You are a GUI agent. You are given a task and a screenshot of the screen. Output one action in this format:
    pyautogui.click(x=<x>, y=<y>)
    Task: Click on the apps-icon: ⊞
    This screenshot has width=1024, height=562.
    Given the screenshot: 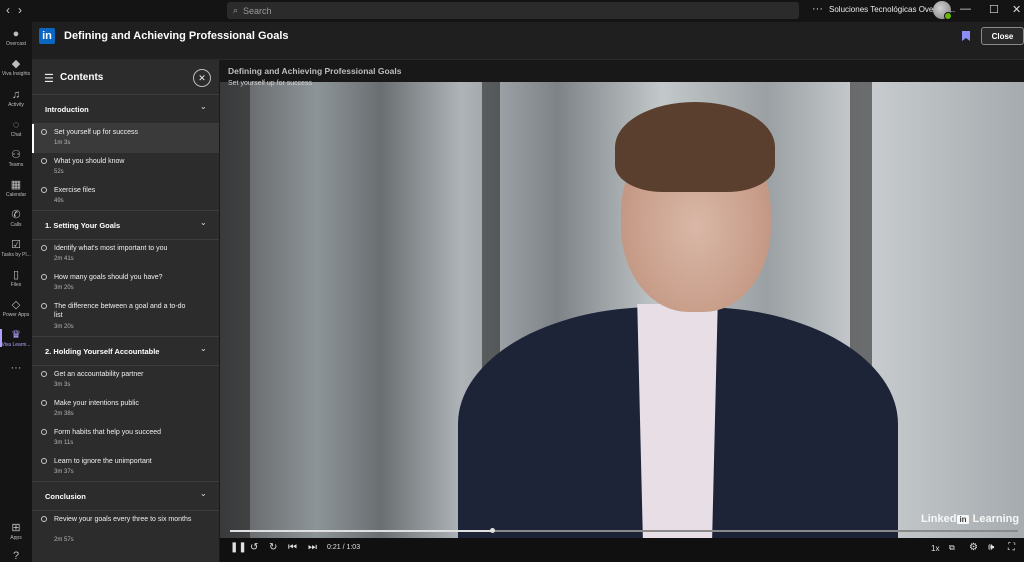 What is the action you would take?
    pyautogui.click(x=16, y=528)
    